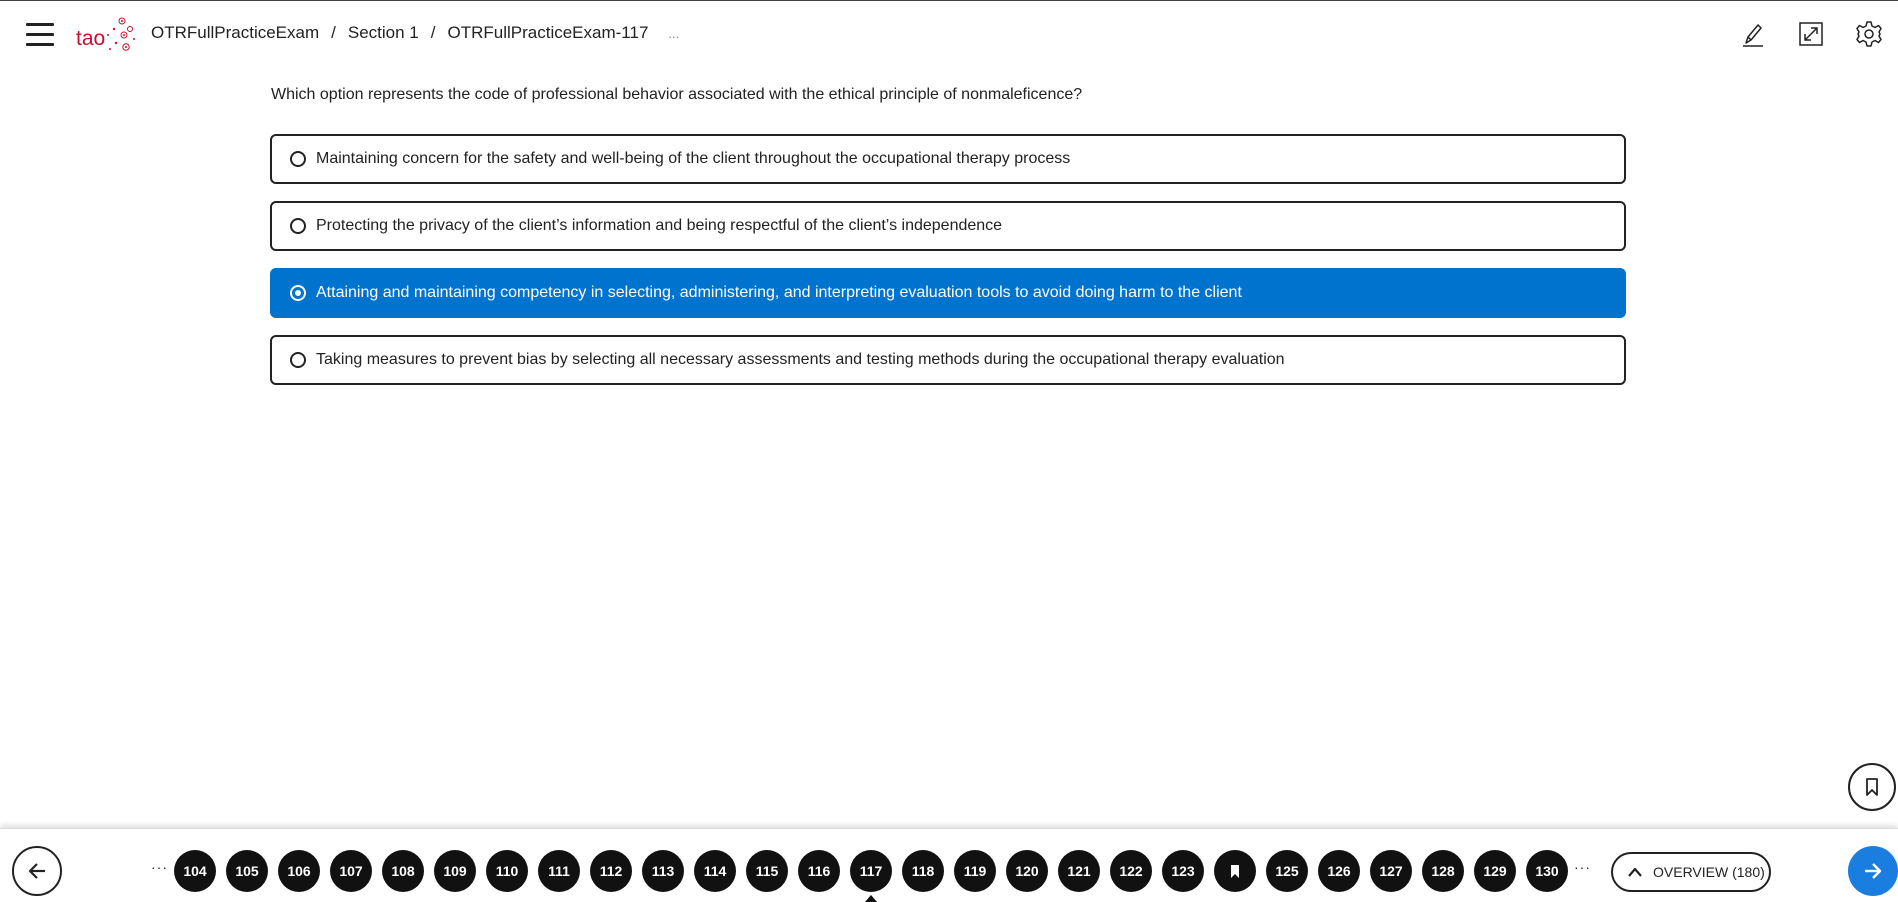 This screenshot has height=902, width=1898. I want to click on hamburger-menu-icon, so click(40, 35).